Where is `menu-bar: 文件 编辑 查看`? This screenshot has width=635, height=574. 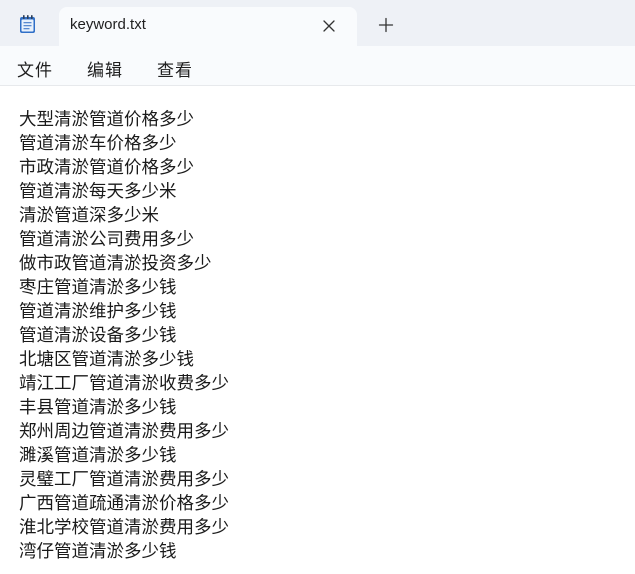
menu-bar: 文件 编辑 查看 is located at coordinates (317, 66).